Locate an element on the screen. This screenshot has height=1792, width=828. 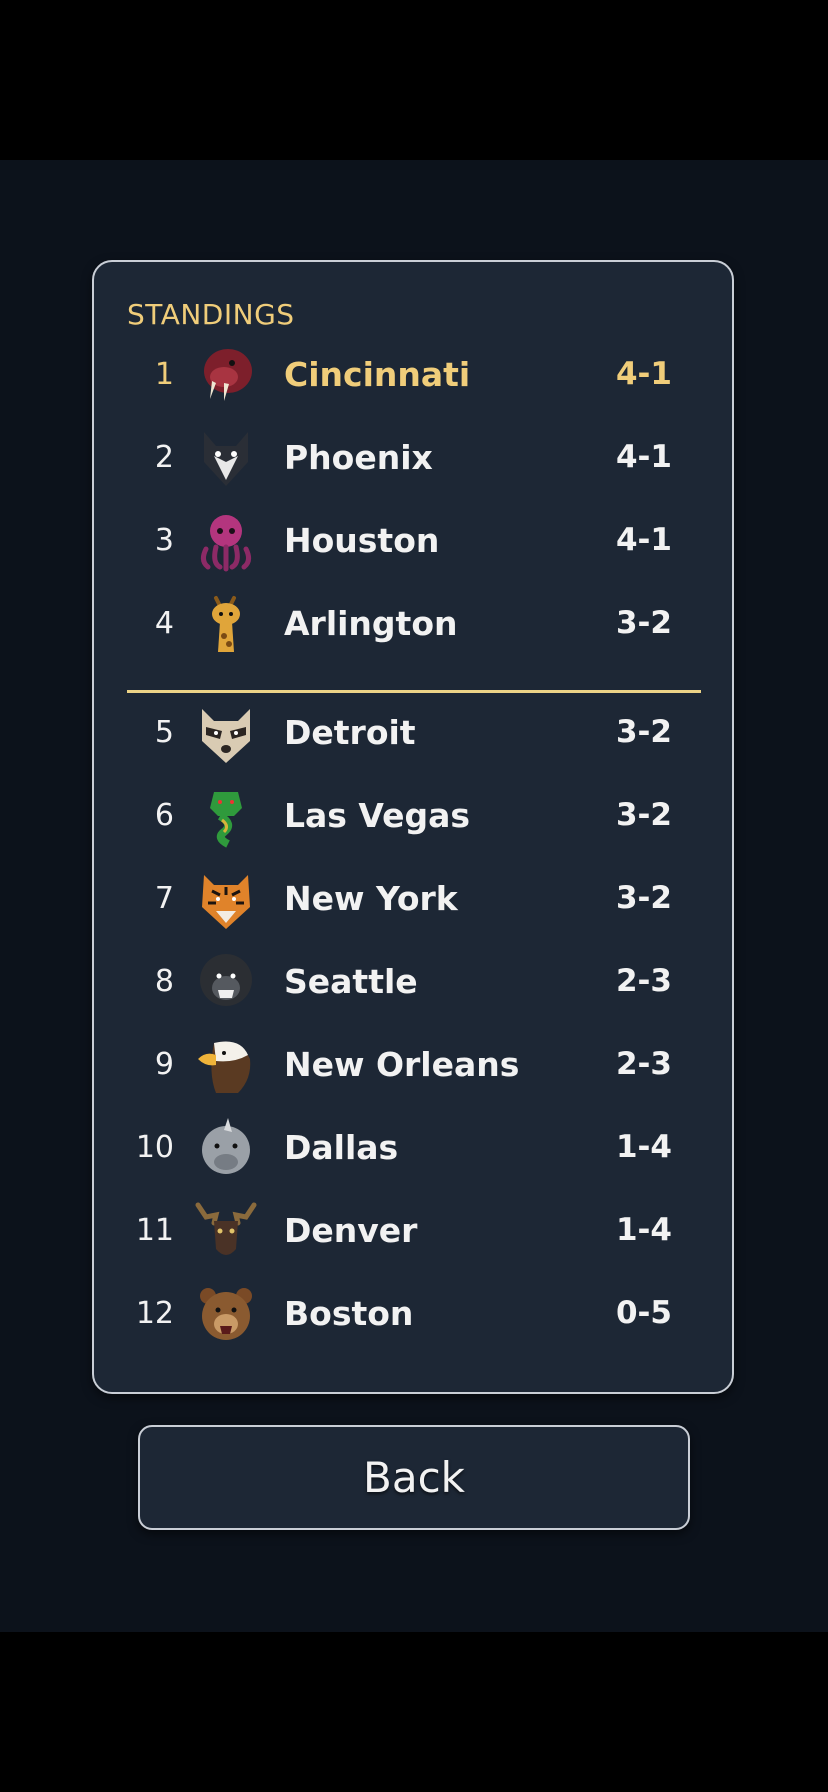
team-name: Dallas is located at coordinates (341, 1147).